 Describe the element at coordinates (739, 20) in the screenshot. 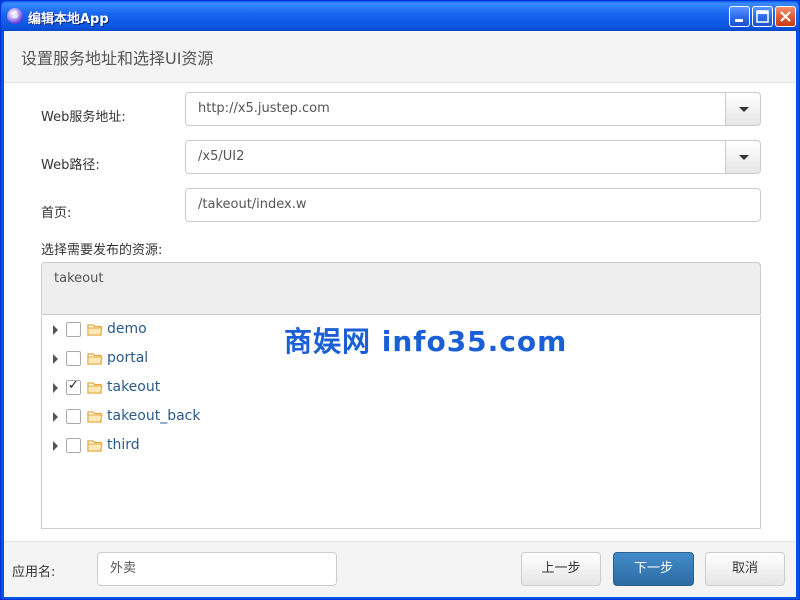

I see `minimize-icon` at that location.